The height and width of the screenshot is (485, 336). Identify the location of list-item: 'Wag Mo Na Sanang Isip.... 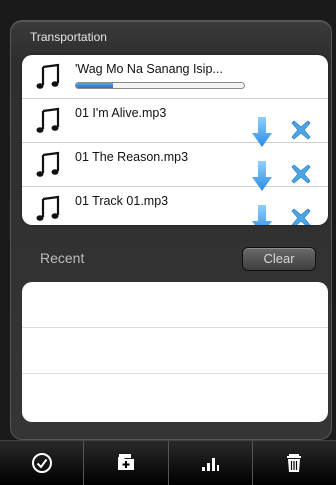
(175, 77).